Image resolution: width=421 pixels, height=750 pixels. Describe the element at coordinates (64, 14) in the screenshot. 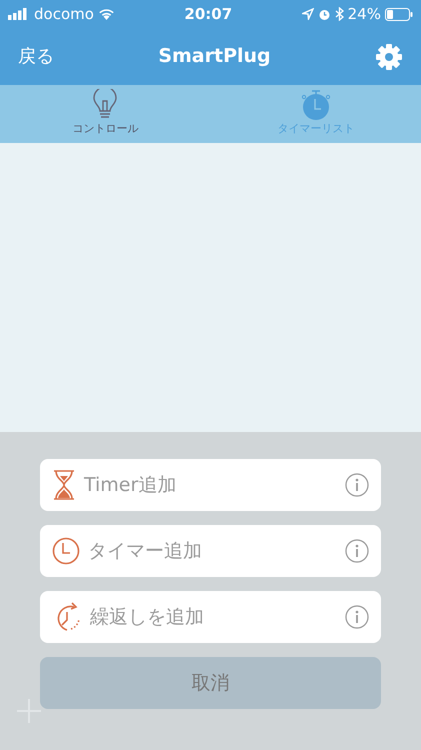

I see `carrier-name: docomo` at that location.